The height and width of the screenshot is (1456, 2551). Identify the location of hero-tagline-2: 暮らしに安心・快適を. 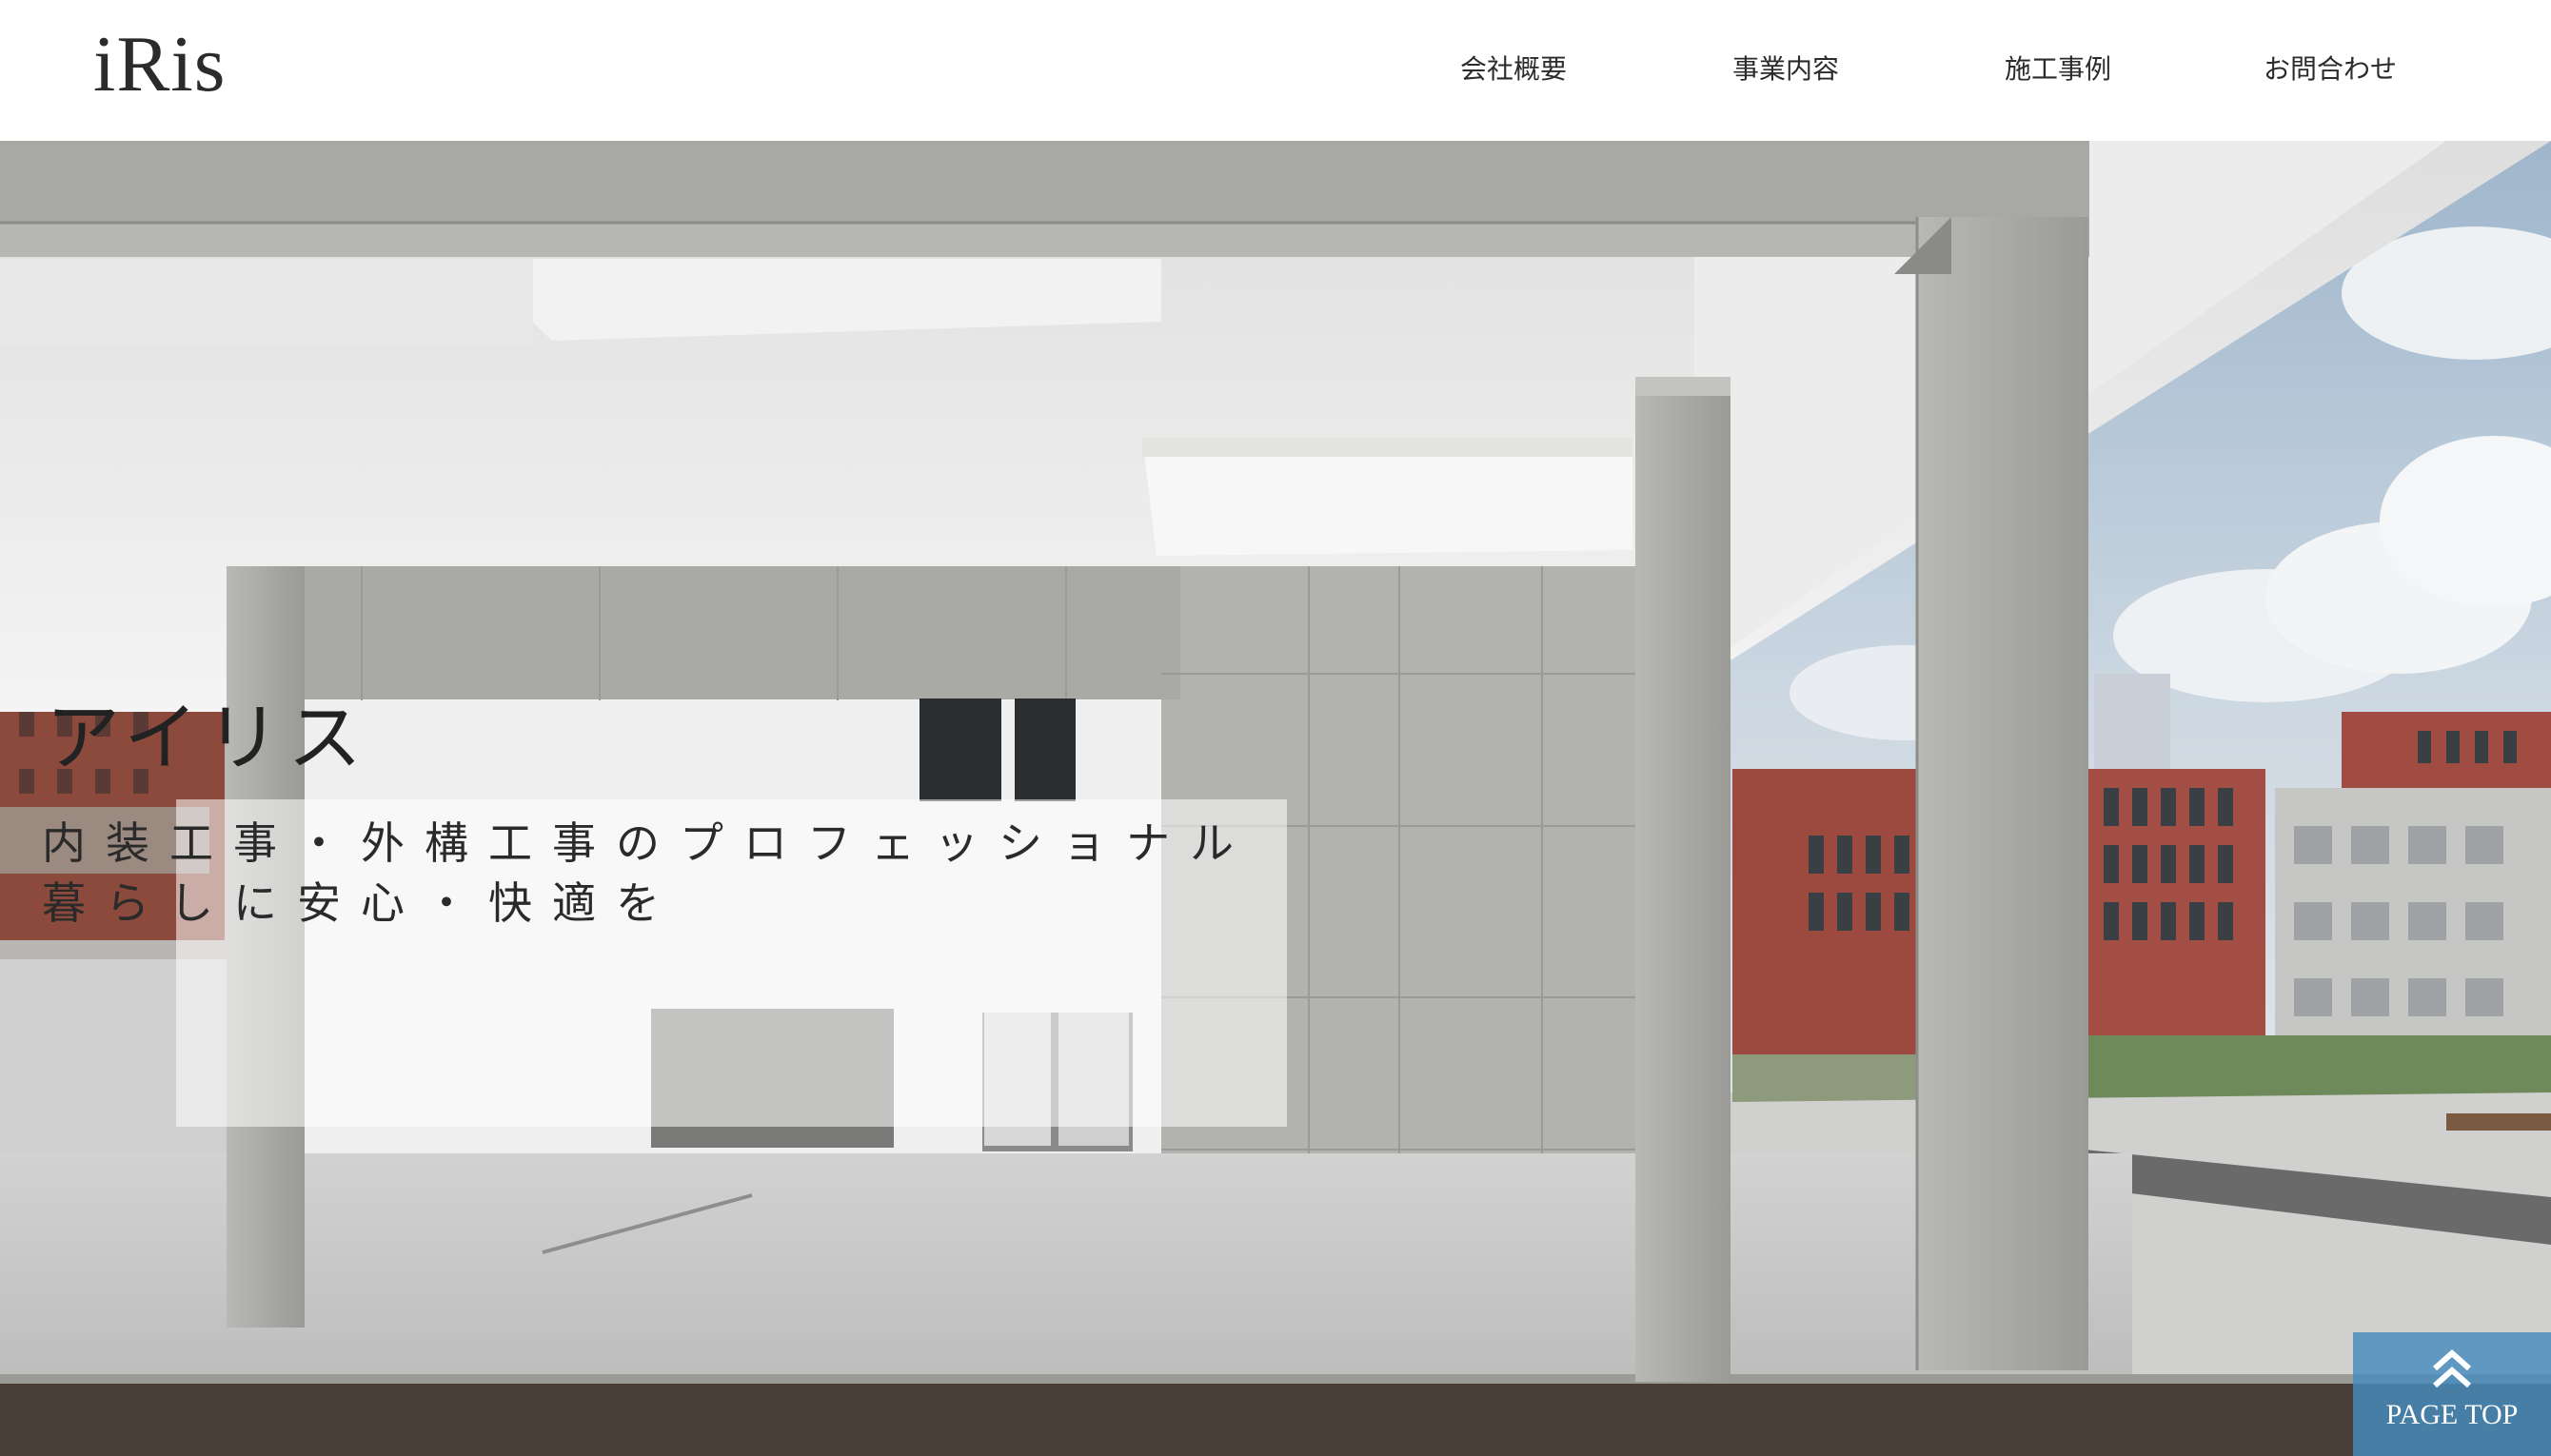
(361, 903).